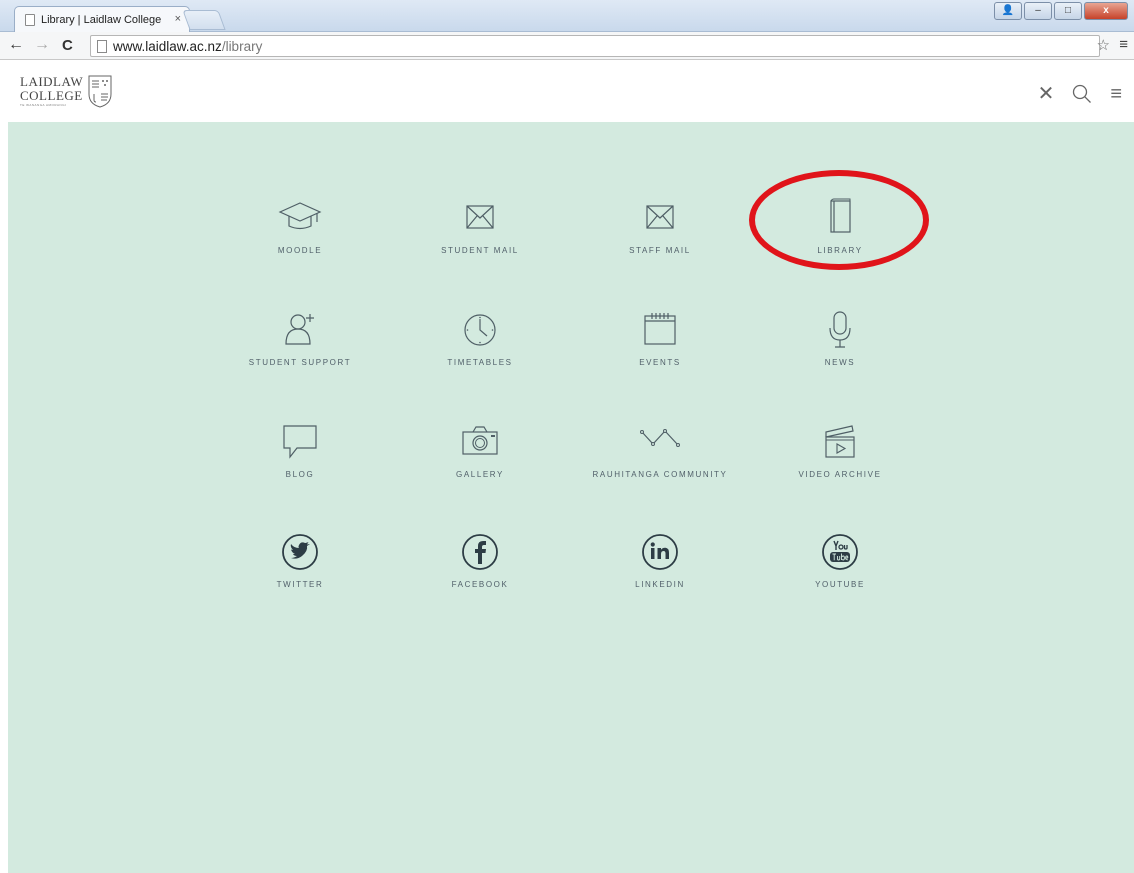  Describe the element at coordinates (840, 329) in the screenshot. I see `microphone-icon` at that location.